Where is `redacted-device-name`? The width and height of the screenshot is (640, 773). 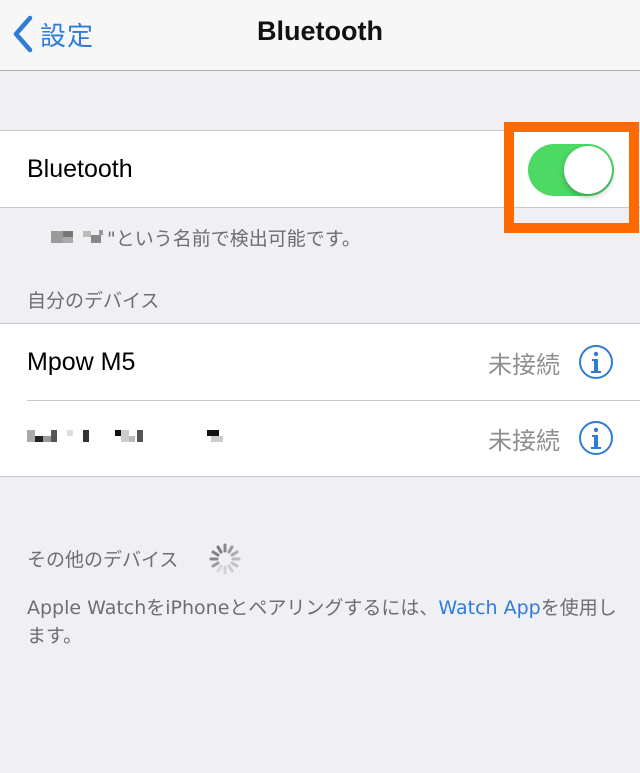
redacted-device-name is located at coordinates (67, 239).